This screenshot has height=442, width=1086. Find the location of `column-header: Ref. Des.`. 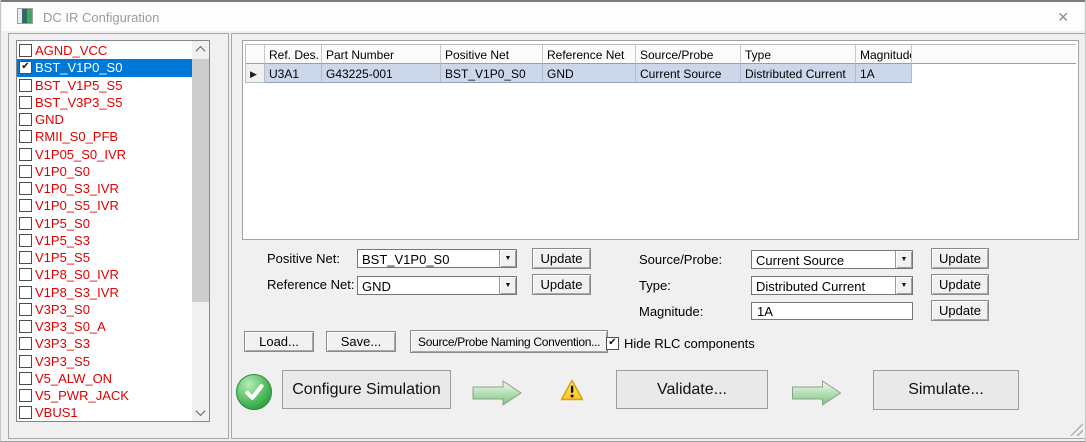

column-header: Ref. Des. is located at coordinates (293, 54).